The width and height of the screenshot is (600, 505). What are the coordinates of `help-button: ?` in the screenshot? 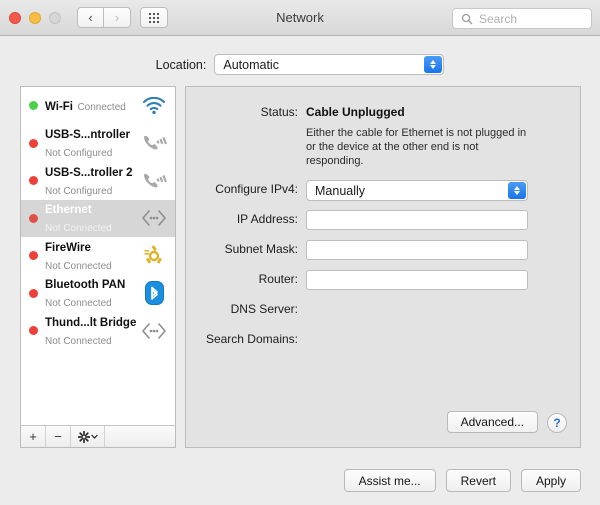 It's located at (557, 423).